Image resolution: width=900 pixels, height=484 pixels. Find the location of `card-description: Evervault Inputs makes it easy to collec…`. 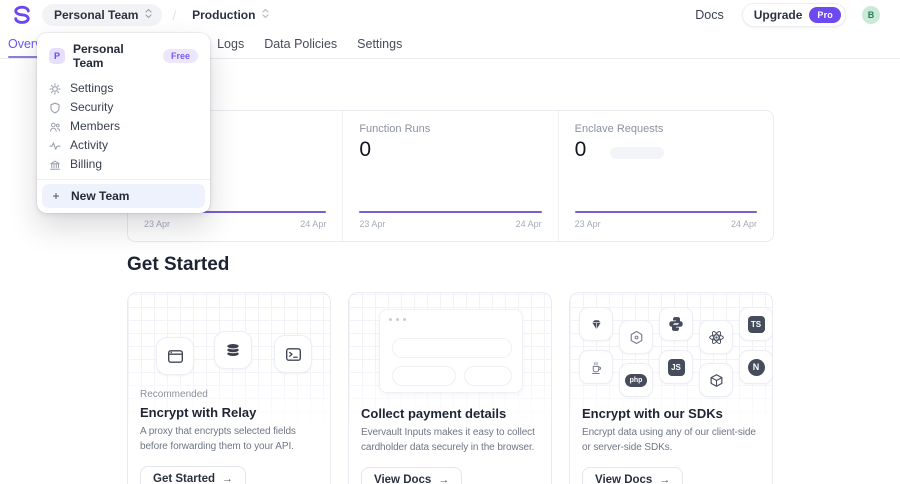

card-description: Evervault Inputs makes it easy to collec… is located at coordinates (448, 440).